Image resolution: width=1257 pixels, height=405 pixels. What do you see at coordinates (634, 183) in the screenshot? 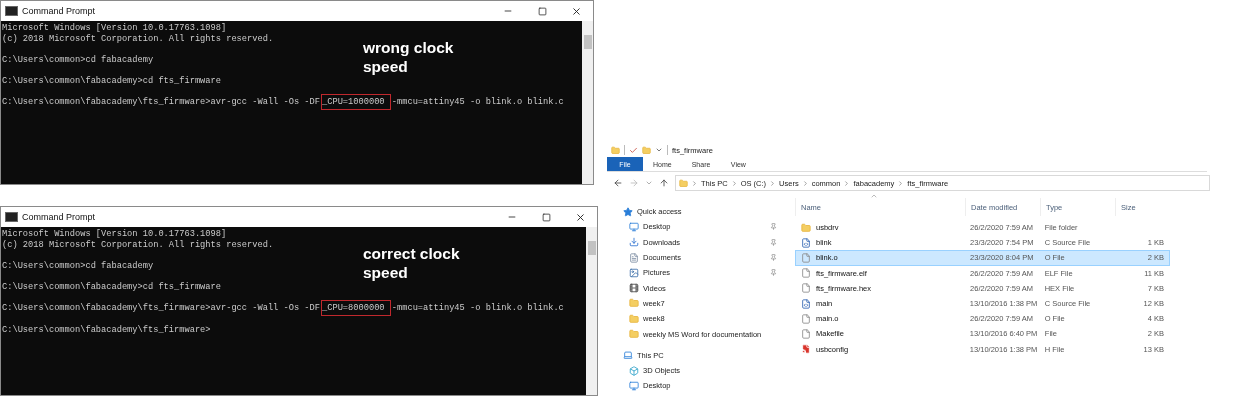
I see `forward-icon` at bounding box center [634, 183].